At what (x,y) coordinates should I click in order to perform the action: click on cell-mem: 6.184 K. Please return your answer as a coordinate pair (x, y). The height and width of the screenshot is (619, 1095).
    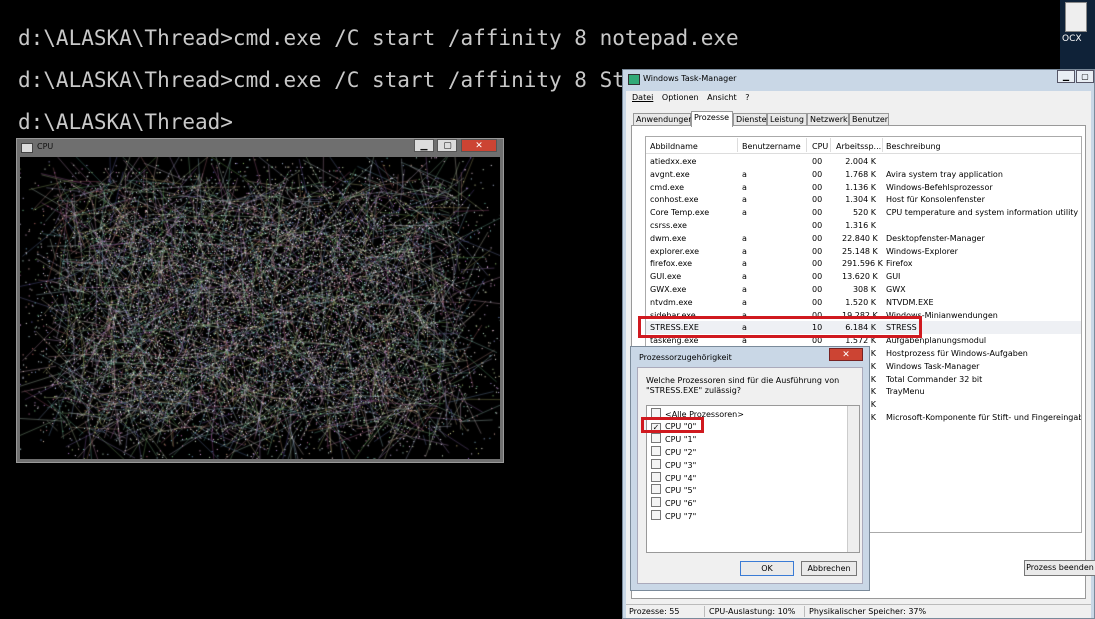
    Looking at the image, I should click on (860, 328).